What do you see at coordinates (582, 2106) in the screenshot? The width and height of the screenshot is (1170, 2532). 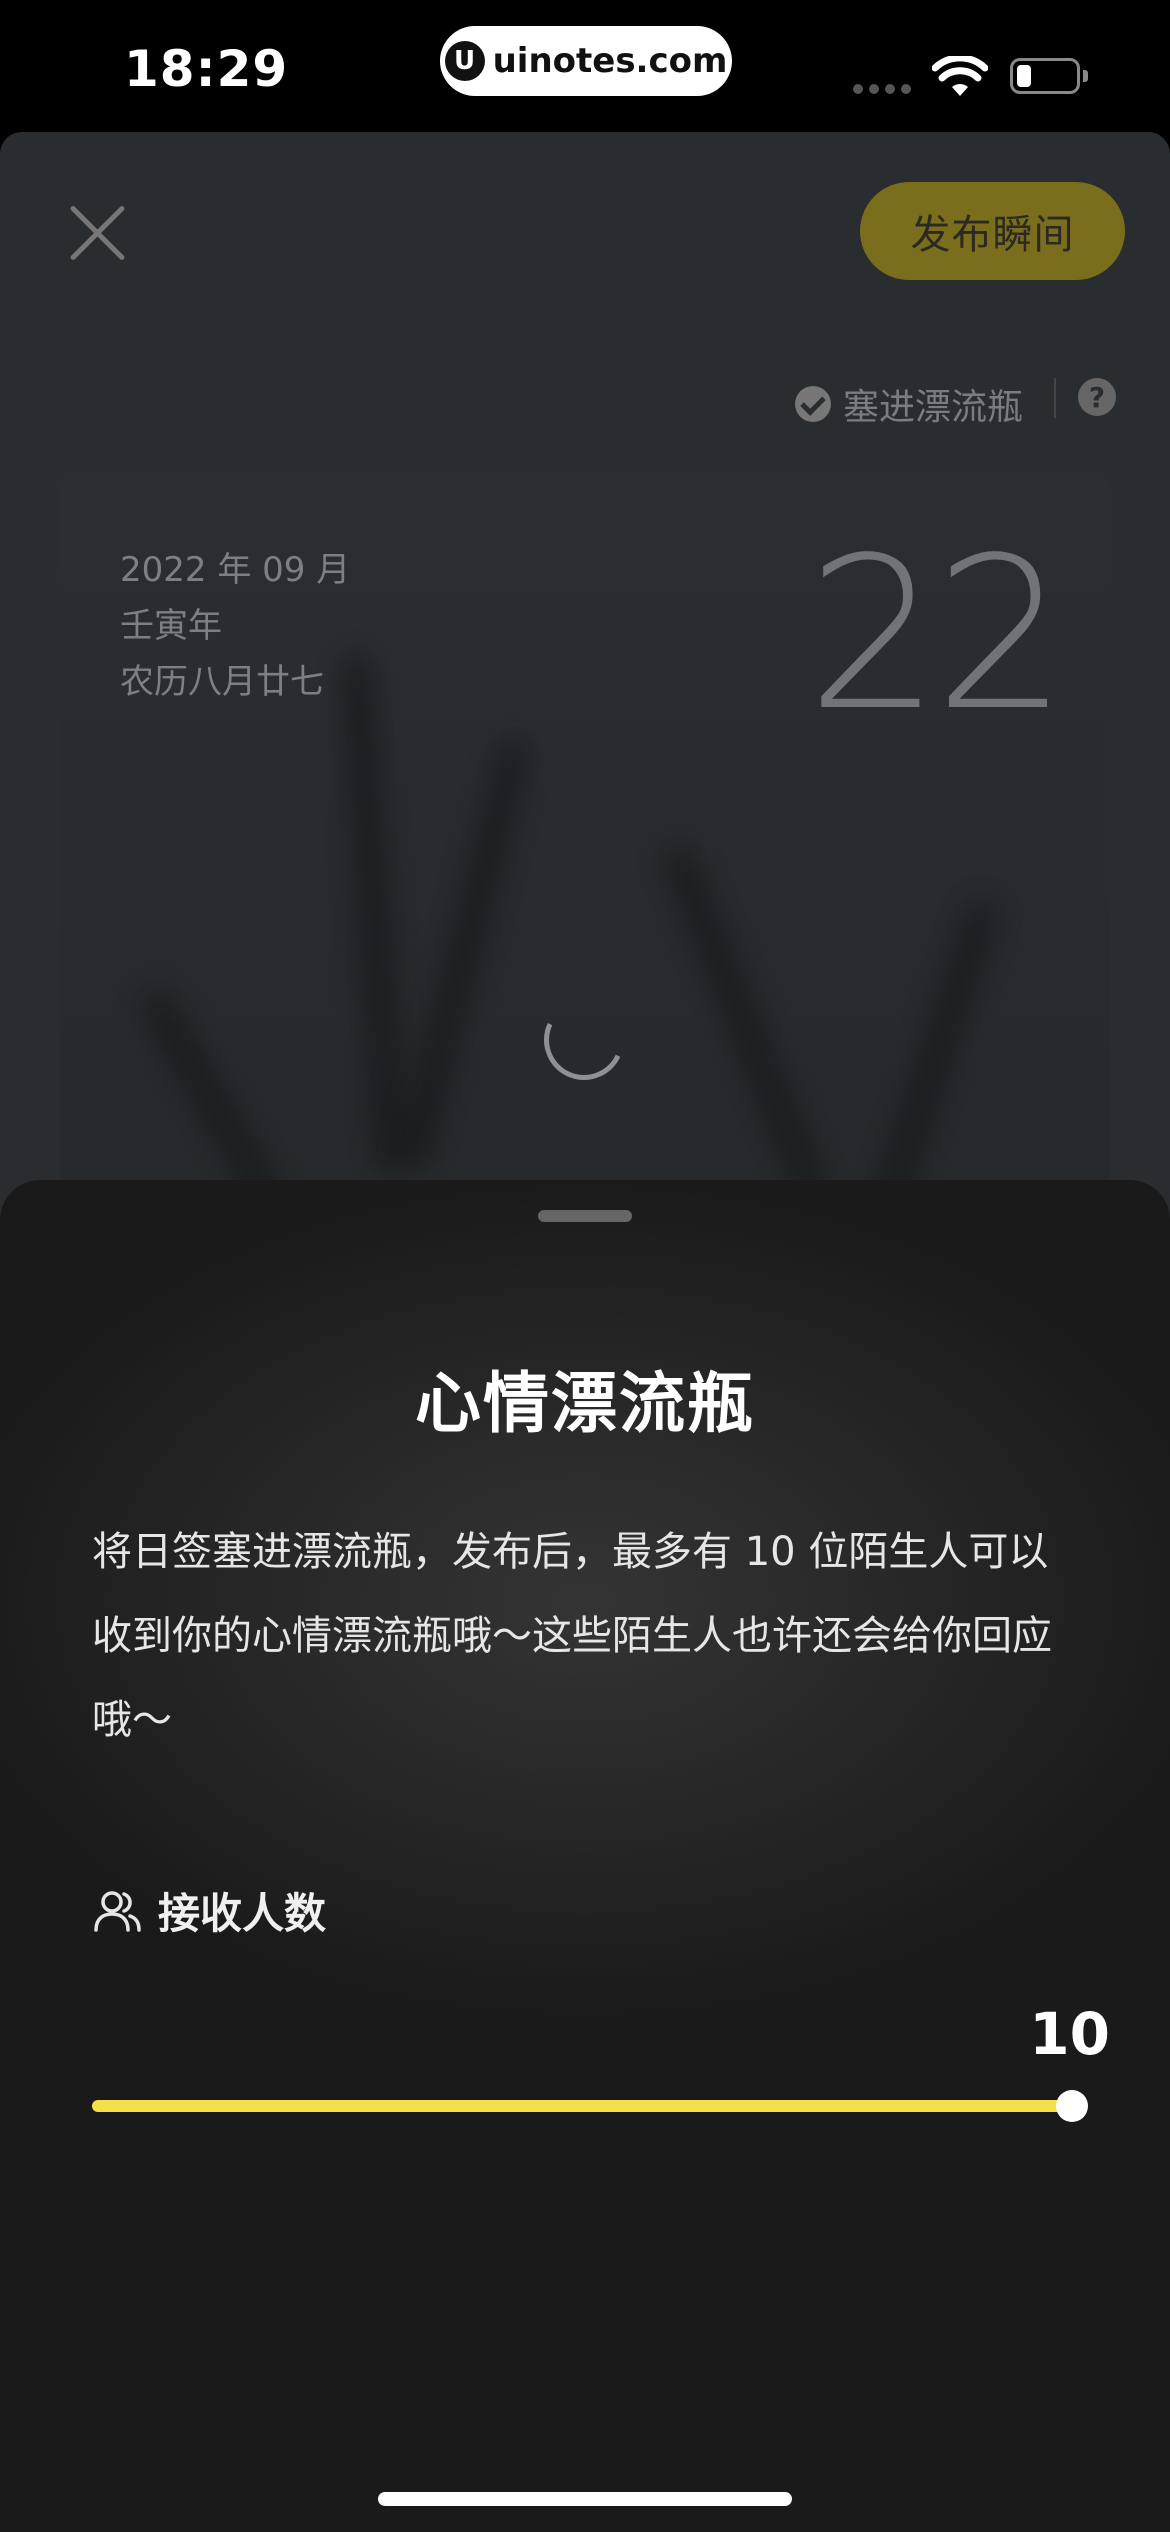 I see `slider-fill` at bounding box center [582, 2106].